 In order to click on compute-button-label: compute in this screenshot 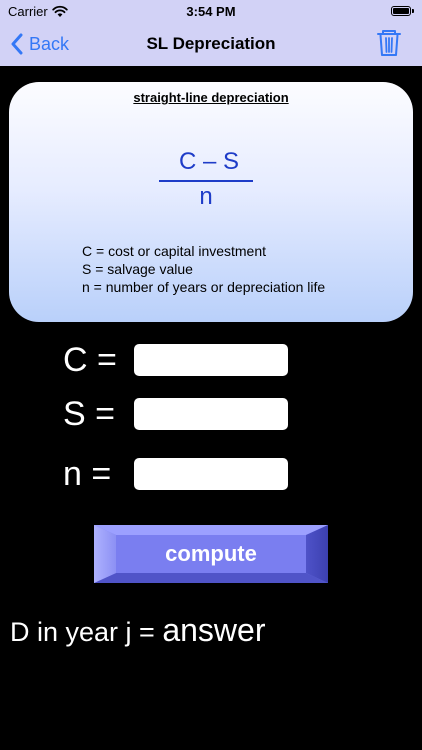, I will do `click(211, 553)`.